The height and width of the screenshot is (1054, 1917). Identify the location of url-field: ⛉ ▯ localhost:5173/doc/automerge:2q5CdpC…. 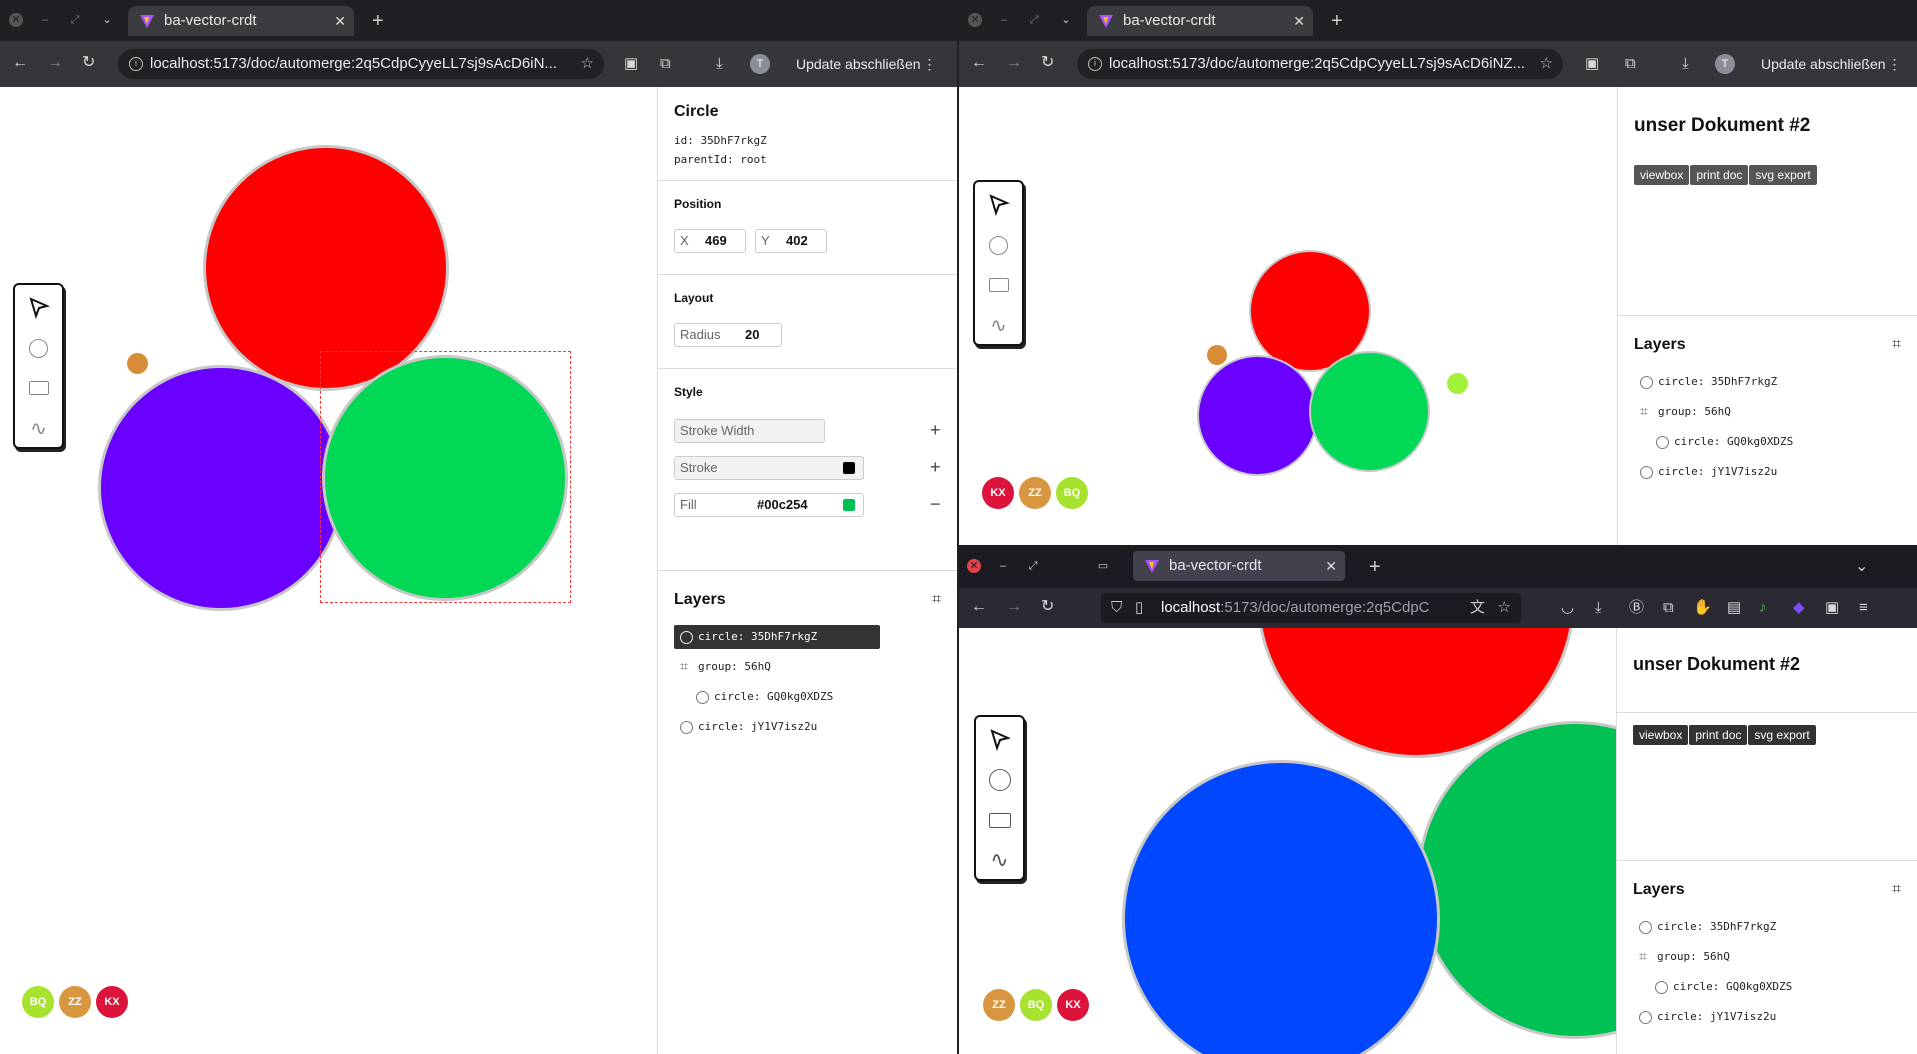
(1311, 608).